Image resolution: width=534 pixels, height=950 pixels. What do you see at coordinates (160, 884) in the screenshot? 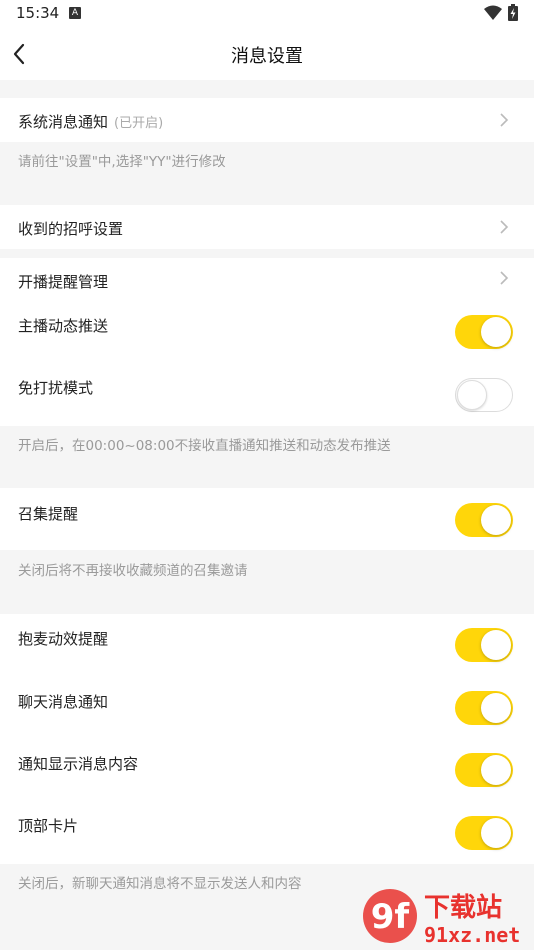
I see `chat-content-note: 关闭后，新聊天通知消息将不显示发送人和内容` at bounding box center [160, 884].